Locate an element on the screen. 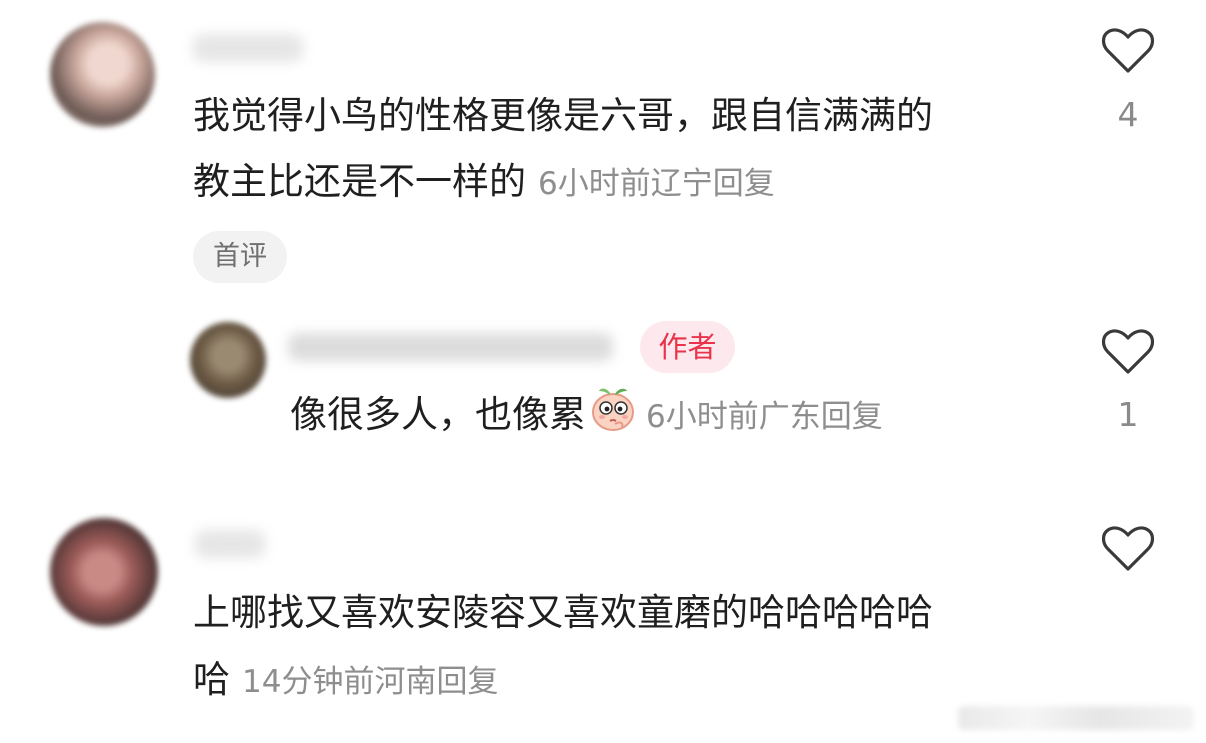 The width and height of the screenshot is (1206, 743). comment-line: 教主比还是不一样的 is located at coordinates (359, 181).